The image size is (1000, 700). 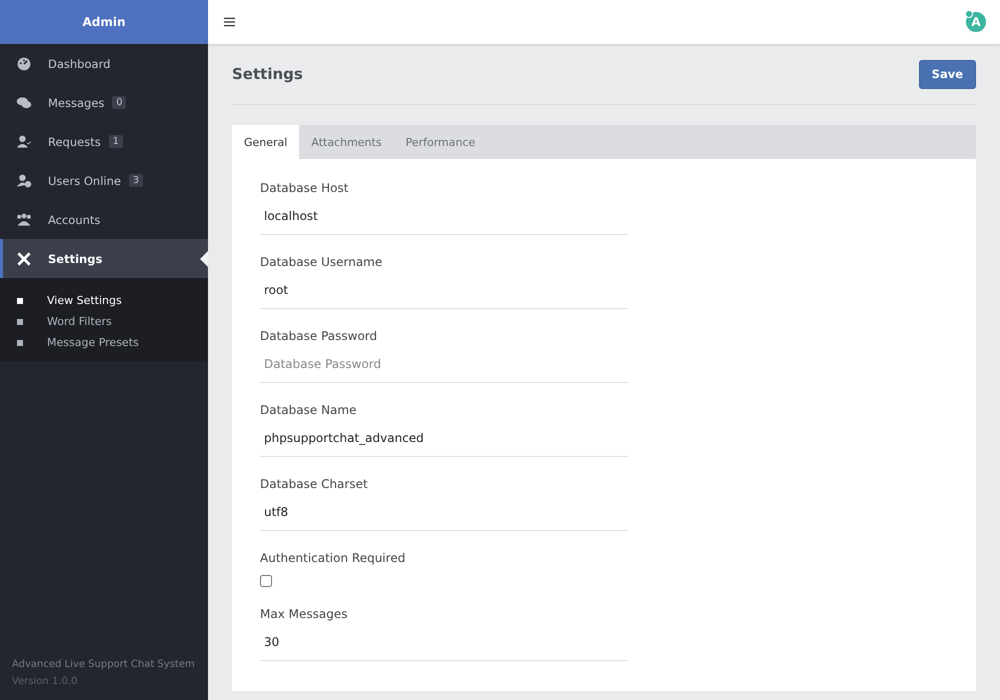 What do you see at coordinates (441, 142) in the screenshot?
I see `tab: Performance` at bounding box center [441, 142].